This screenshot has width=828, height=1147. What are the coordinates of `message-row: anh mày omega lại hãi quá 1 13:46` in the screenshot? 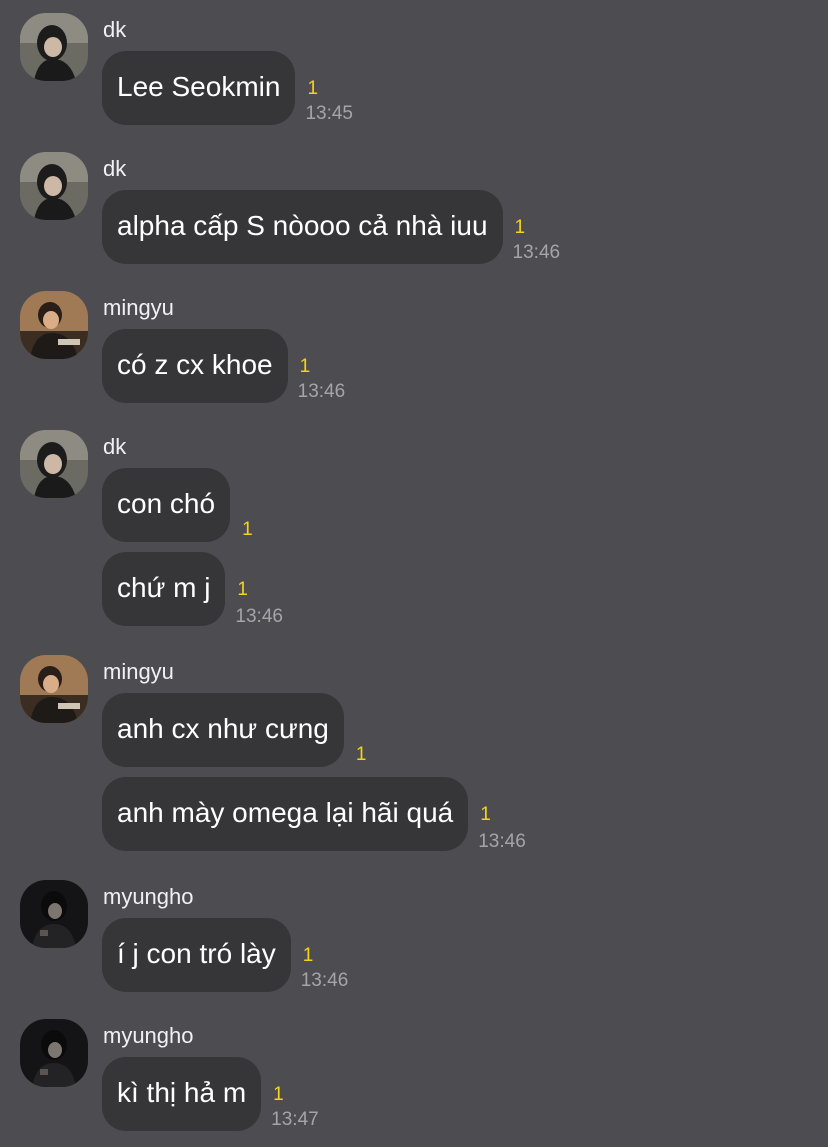 It's located at (325, 815).